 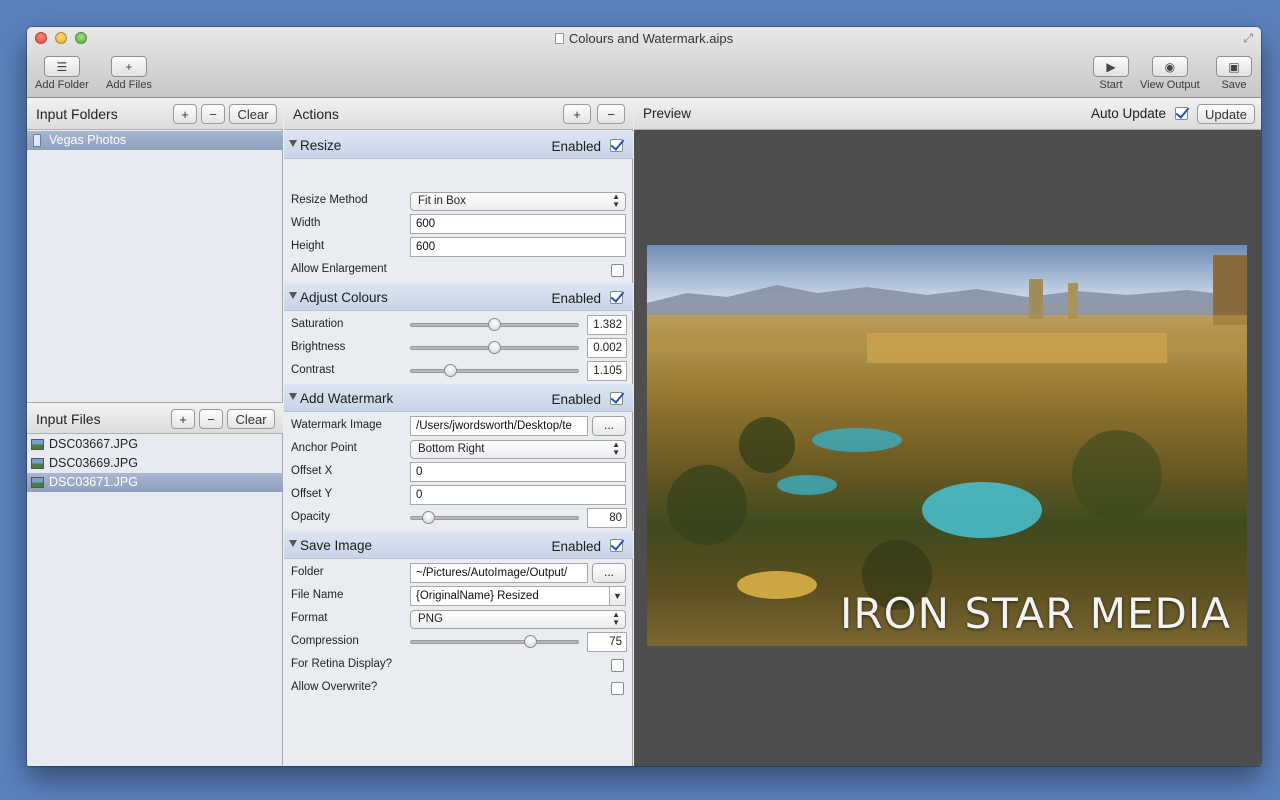 I want to click on auto-update-label: Auto Update, so click(x=1129, y=113).